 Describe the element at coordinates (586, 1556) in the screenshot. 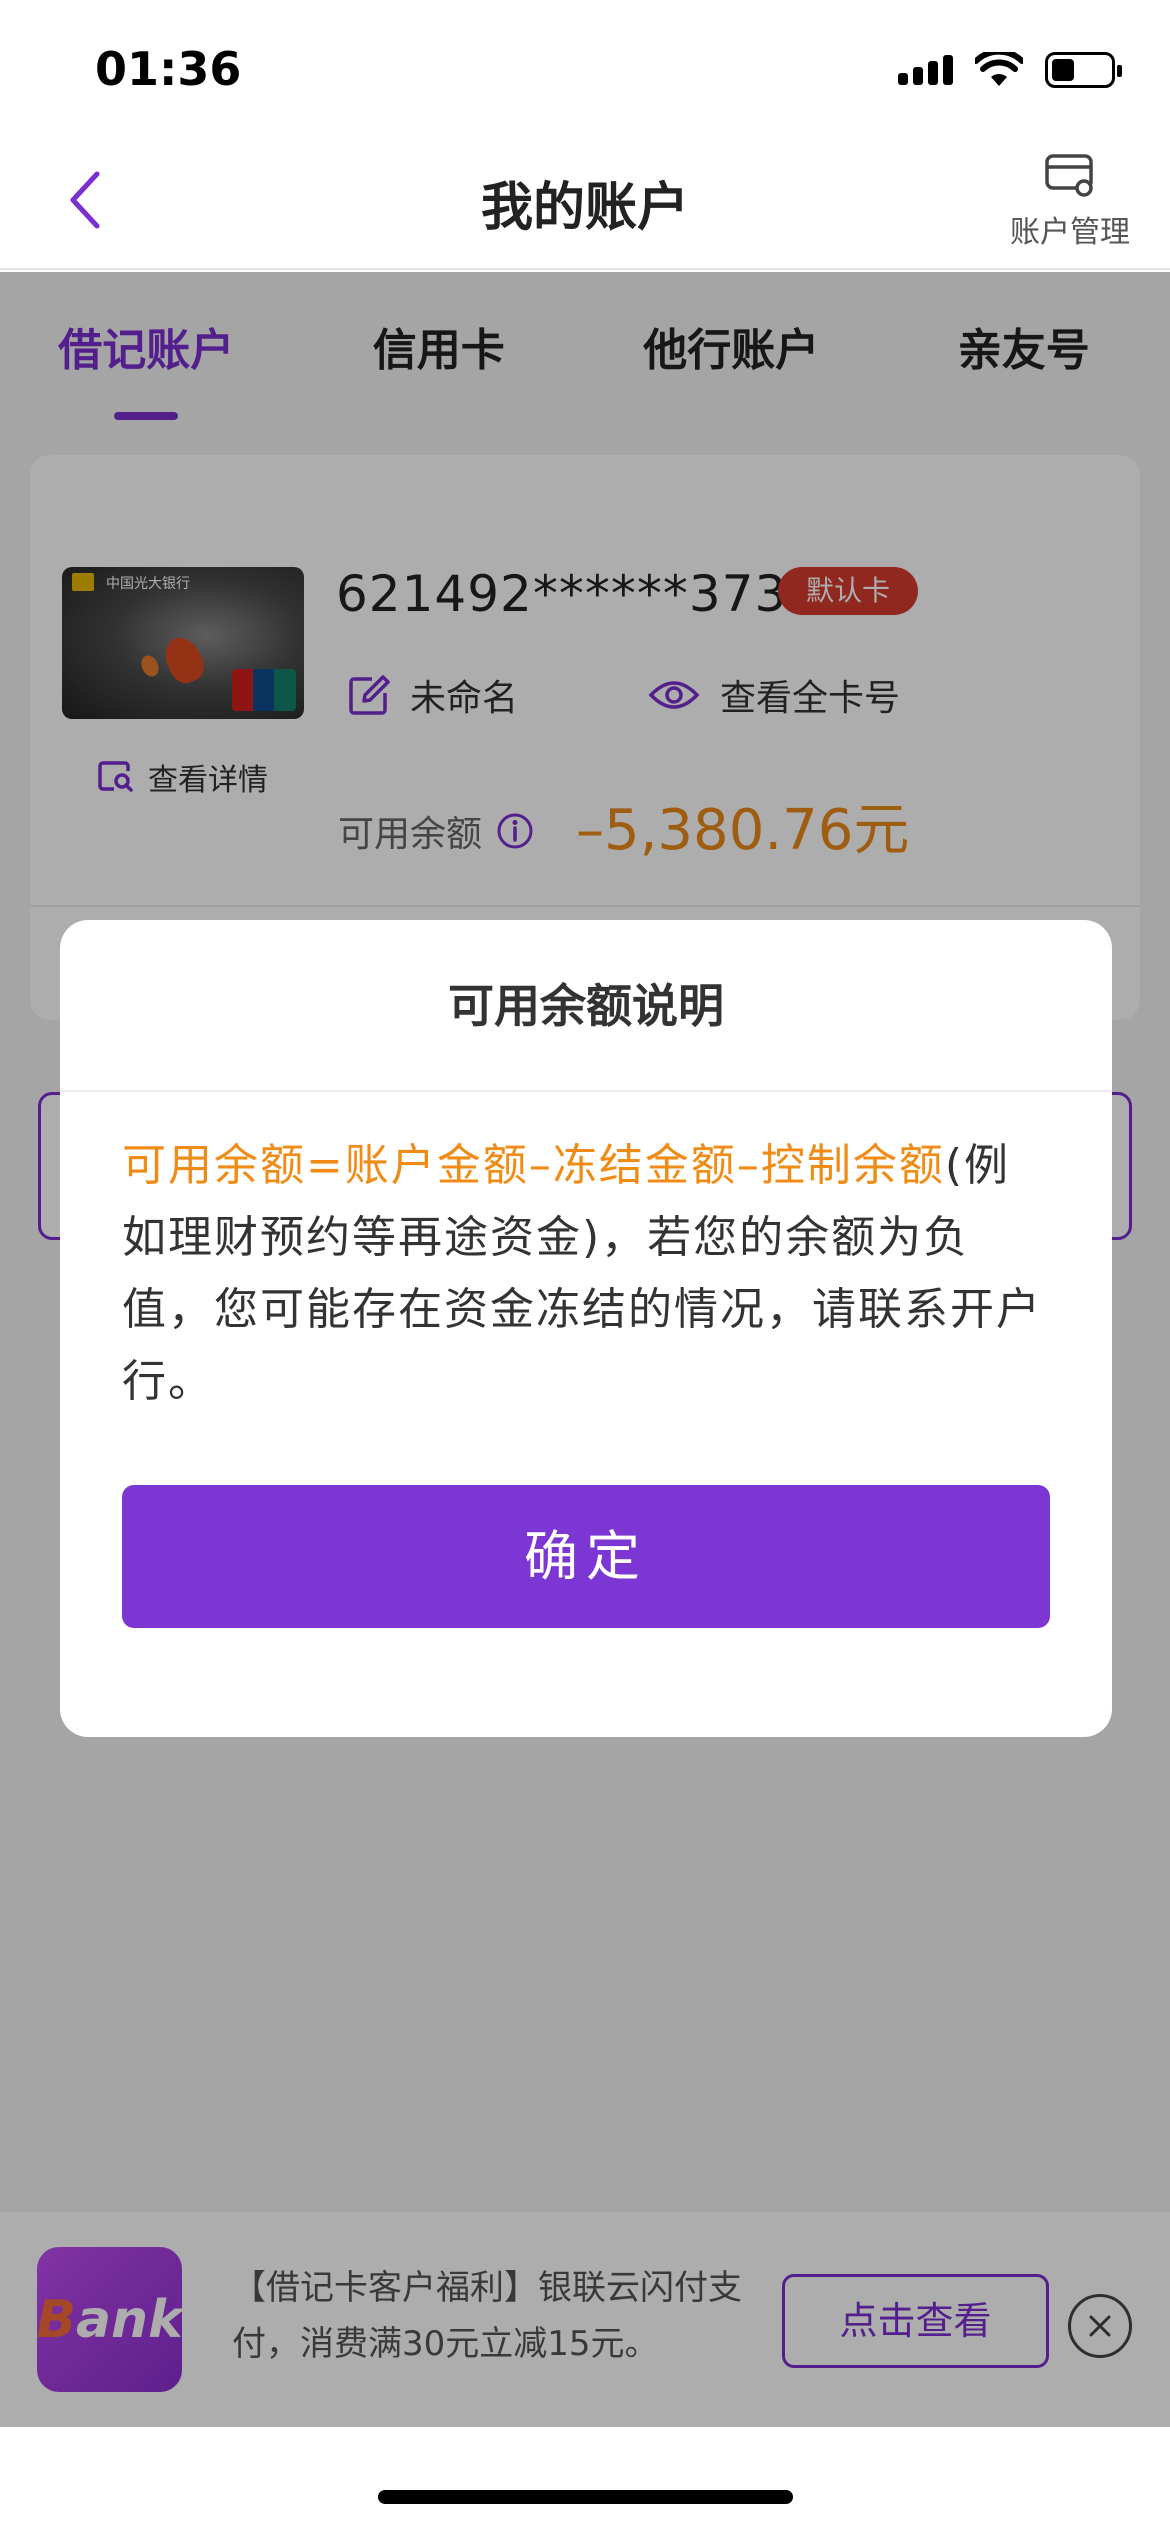

I see `confirm-button: 确定` at that location.